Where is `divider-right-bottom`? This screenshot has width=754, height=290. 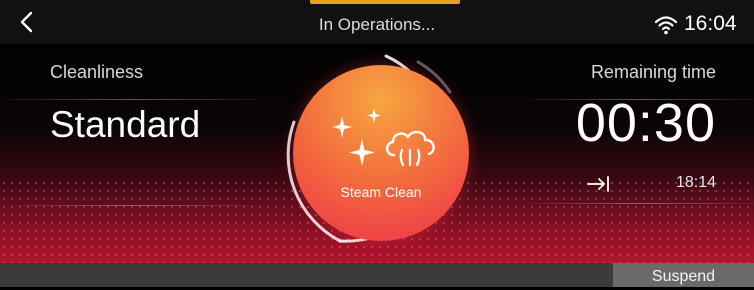 divider-right-bottom is located at coordinates (642, 203).